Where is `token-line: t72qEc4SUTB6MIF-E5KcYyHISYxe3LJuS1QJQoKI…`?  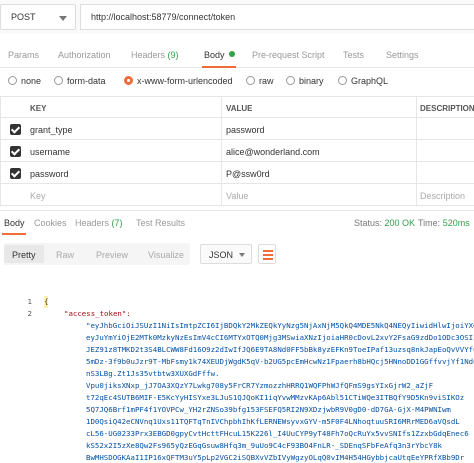 token-line: t72qEc4SUTB6MIF-E5KcYyHISYxe3LJuS1QJQoKI… is located at coordinates (275, 397).